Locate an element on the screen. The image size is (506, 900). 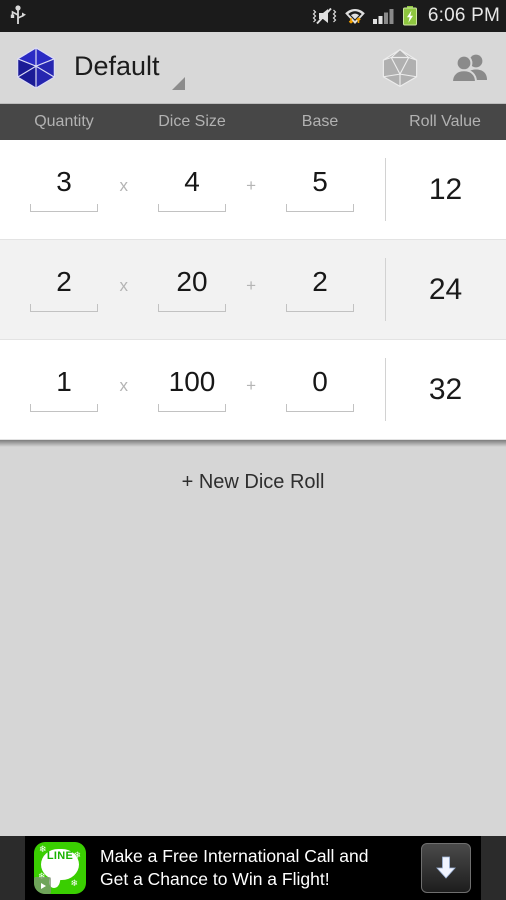
base-input-cell: 5 is located at coordinates (320, 189).